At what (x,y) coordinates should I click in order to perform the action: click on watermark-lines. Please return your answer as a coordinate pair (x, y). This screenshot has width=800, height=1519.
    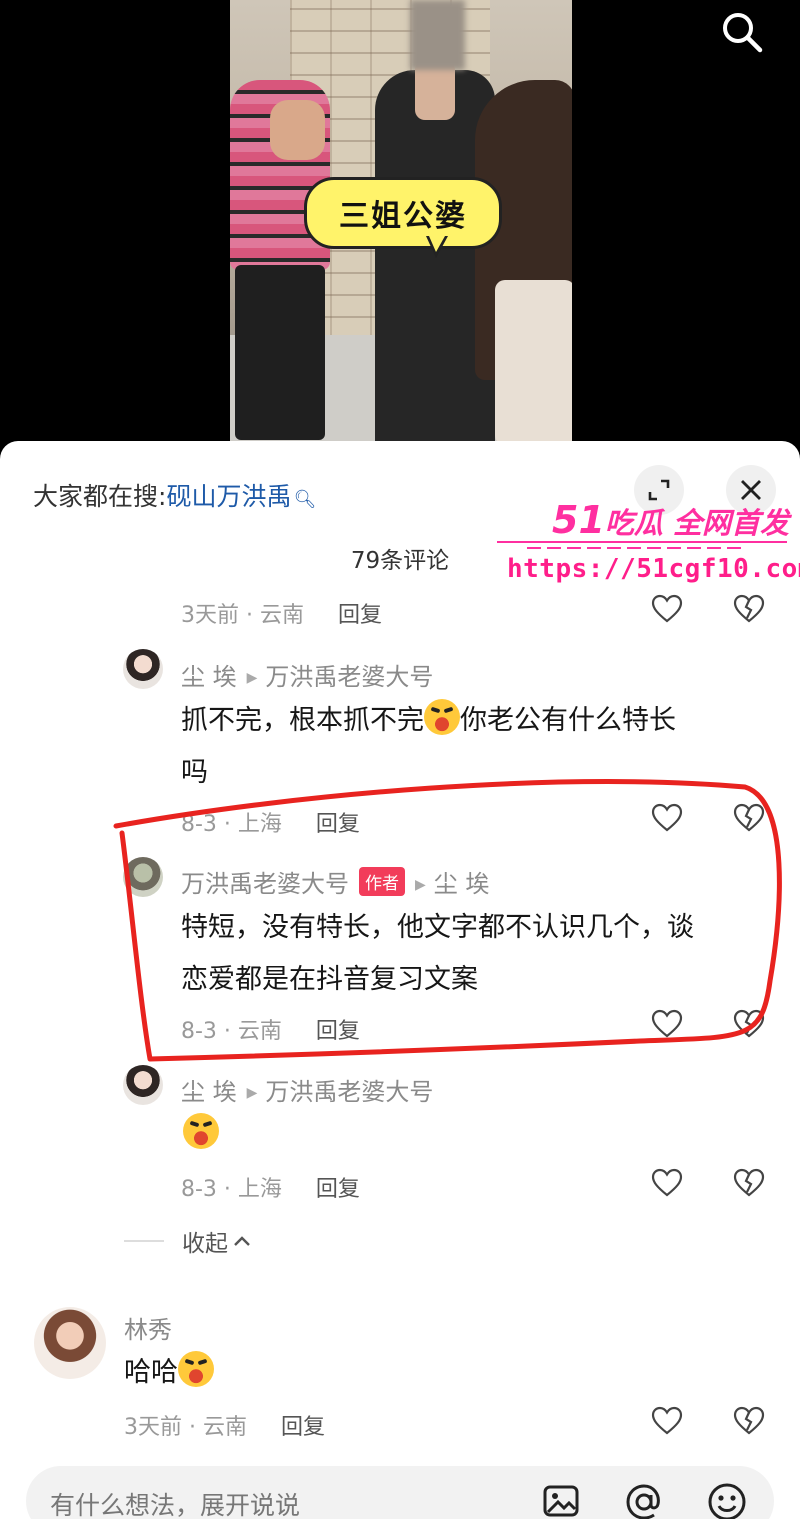
    Looking at the image, I should click on (642, 545).